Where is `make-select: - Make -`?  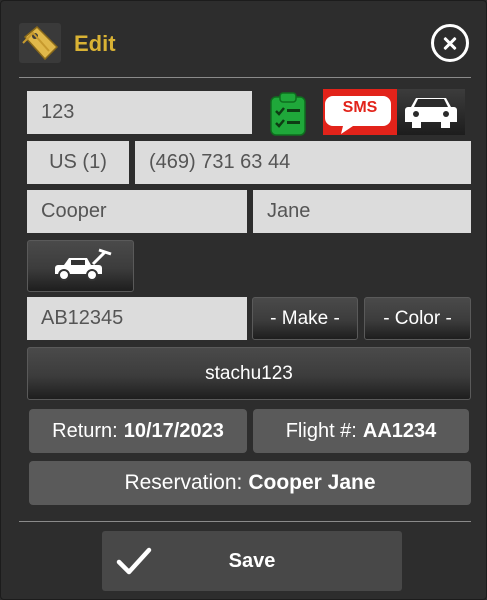
make-select: - Make - is located at coordinates (305, 318).